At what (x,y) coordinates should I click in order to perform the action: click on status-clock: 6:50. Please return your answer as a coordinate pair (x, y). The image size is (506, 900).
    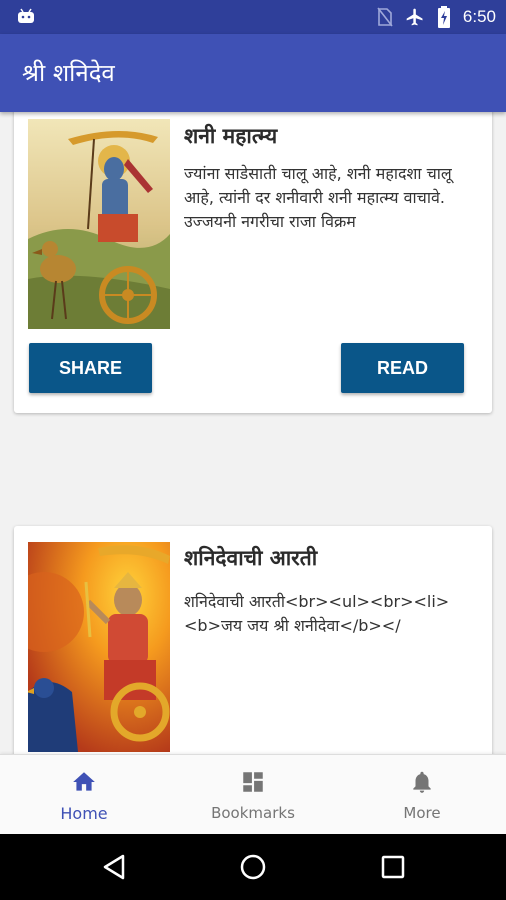
    Looking at the image, I should click on (479, 16).